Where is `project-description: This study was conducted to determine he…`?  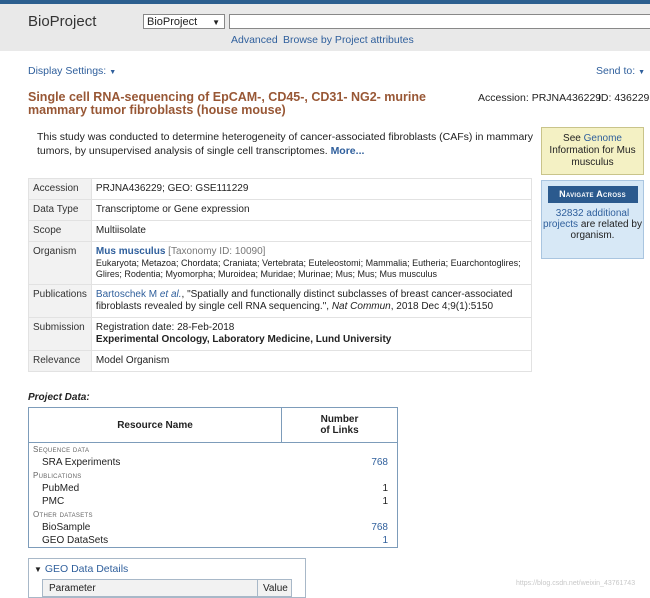 project-description: This study was conducted to determine he… is located at coordinates (287, 144).